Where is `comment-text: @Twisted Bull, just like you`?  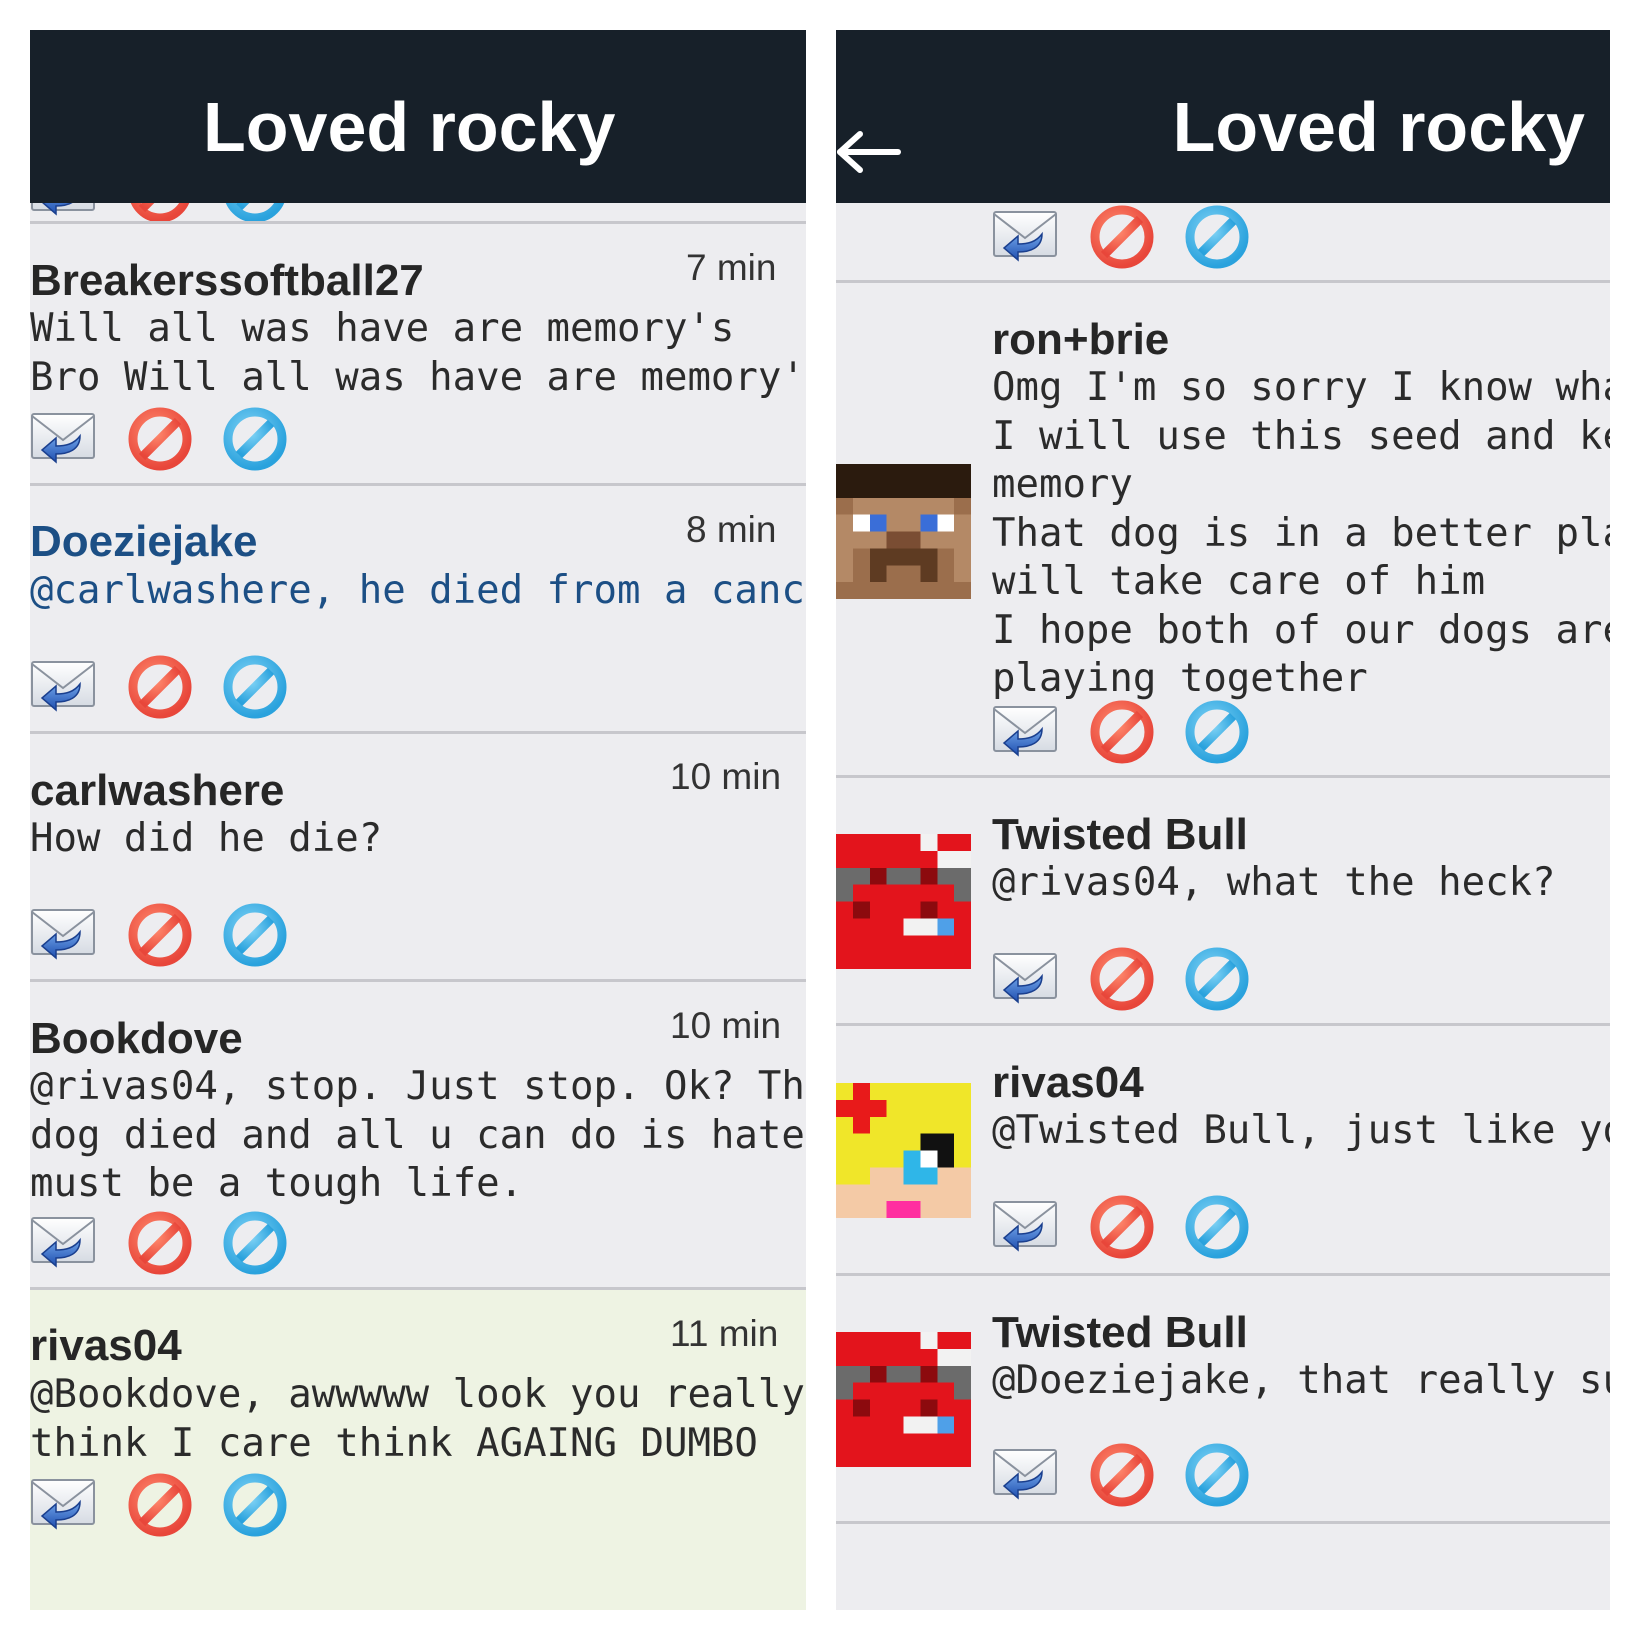
comment-text: @Twisted Bull, just like you is located at coordinates (1301, 1130).